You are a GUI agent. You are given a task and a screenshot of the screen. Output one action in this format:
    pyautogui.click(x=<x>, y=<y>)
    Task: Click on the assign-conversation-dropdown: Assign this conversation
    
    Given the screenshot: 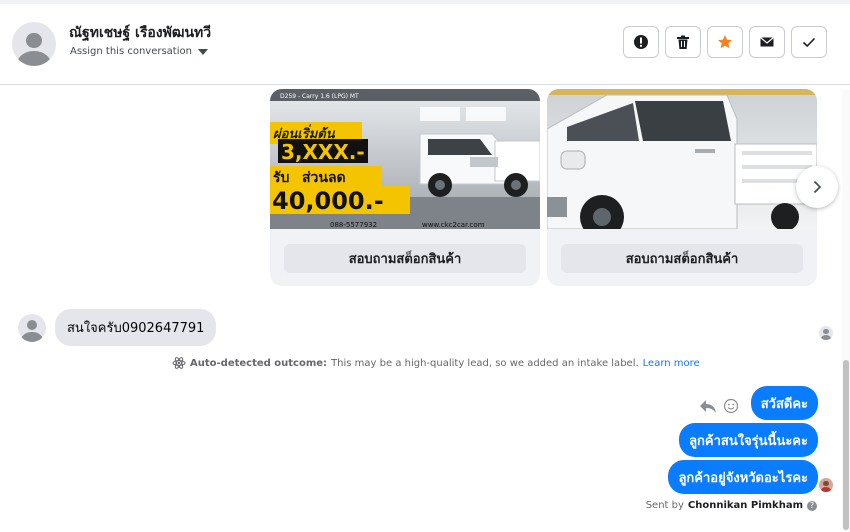 What is the action you would take?
    pyautogui.click(x=139, y=51)
    